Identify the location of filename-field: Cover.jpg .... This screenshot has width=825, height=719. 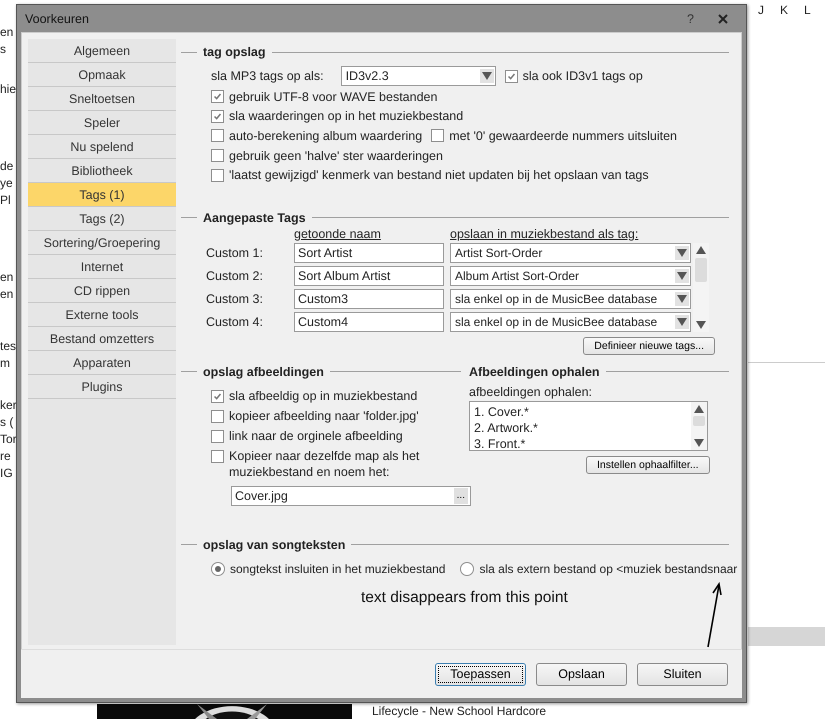
(351, 496).